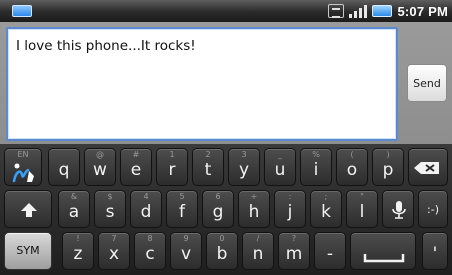  I want to click on key-label: s, so click(110, 212).